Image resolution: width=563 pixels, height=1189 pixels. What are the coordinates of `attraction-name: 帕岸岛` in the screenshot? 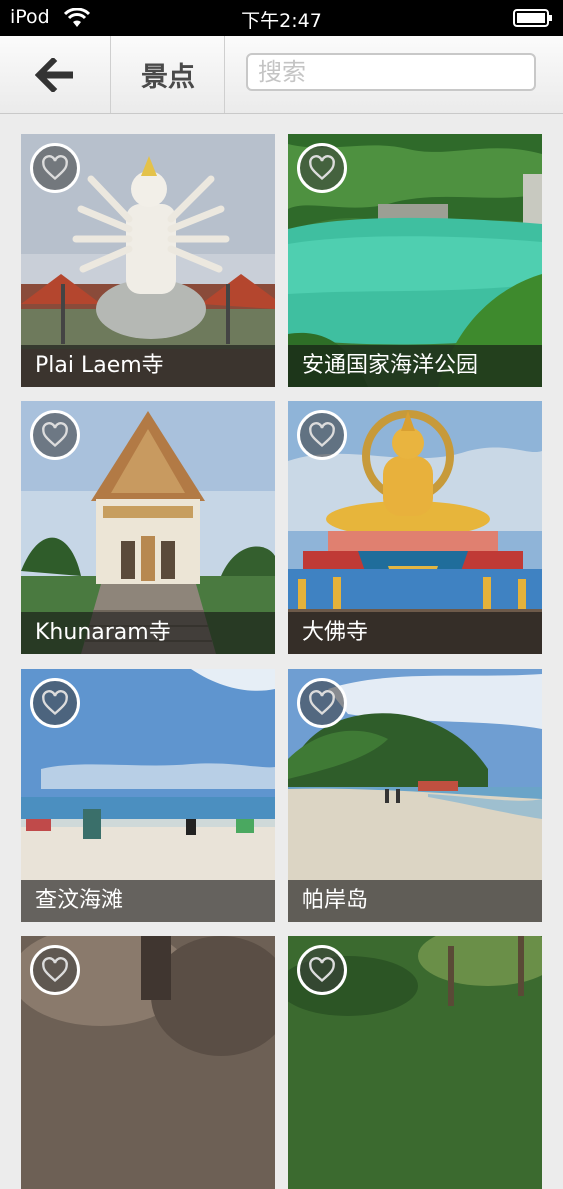 It's located at (415, 901).